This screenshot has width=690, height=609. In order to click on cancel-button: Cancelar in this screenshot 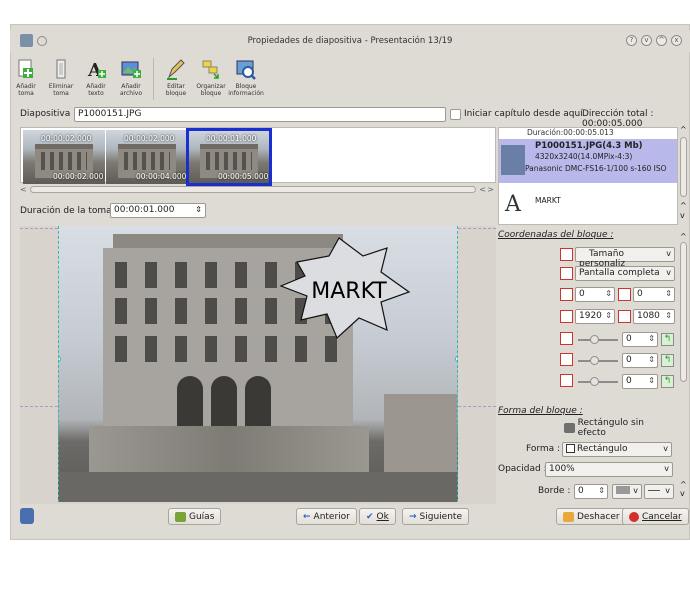, I will do `click(655, 516)`.